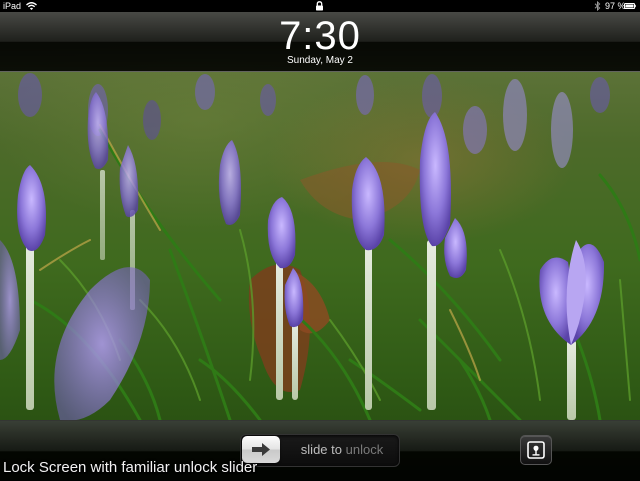  Describe the element at coordinates (630, 6) in the screenshot. I see `battery-icon` at that location.